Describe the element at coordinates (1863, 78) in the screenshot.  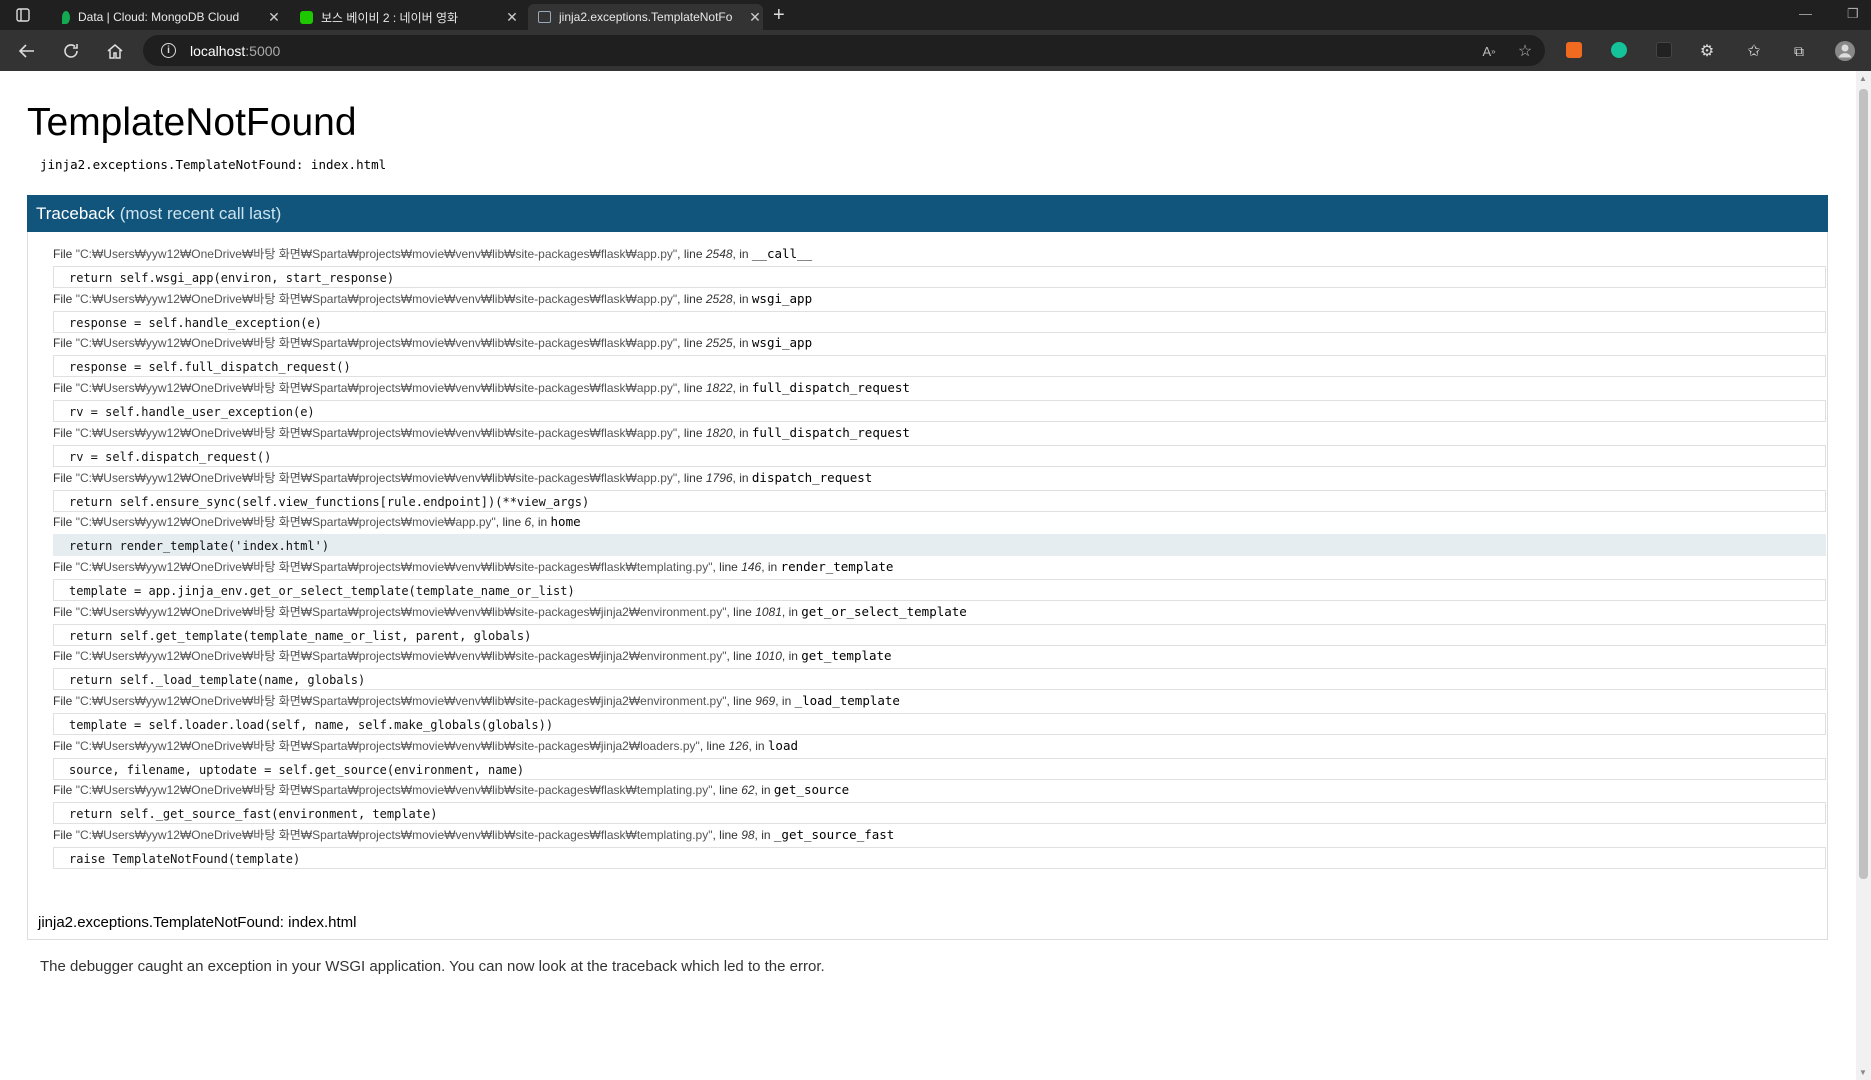
I see `scroll-up-icon: ▲` at that location.